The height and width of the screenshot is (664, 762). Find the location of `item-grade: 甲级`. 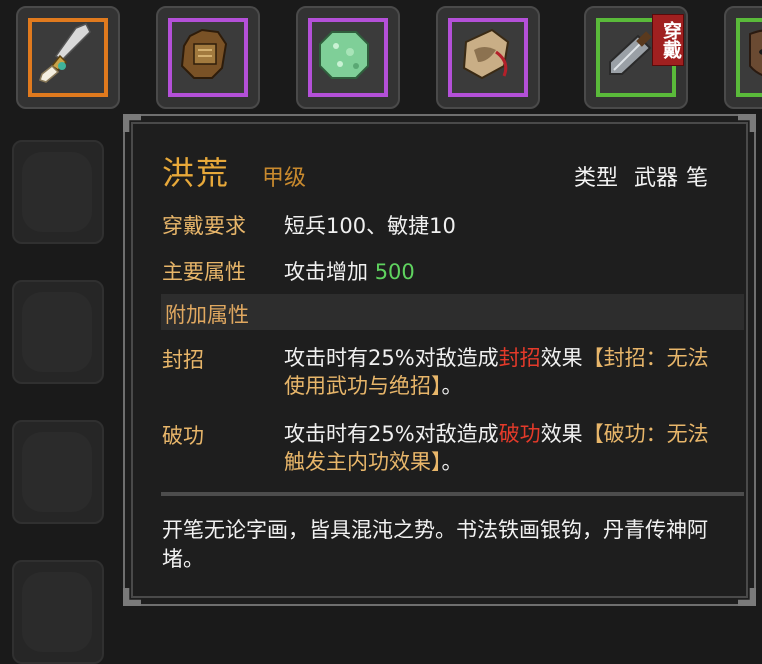

item-grade: 甲级 is located at coordinates (284, 178).